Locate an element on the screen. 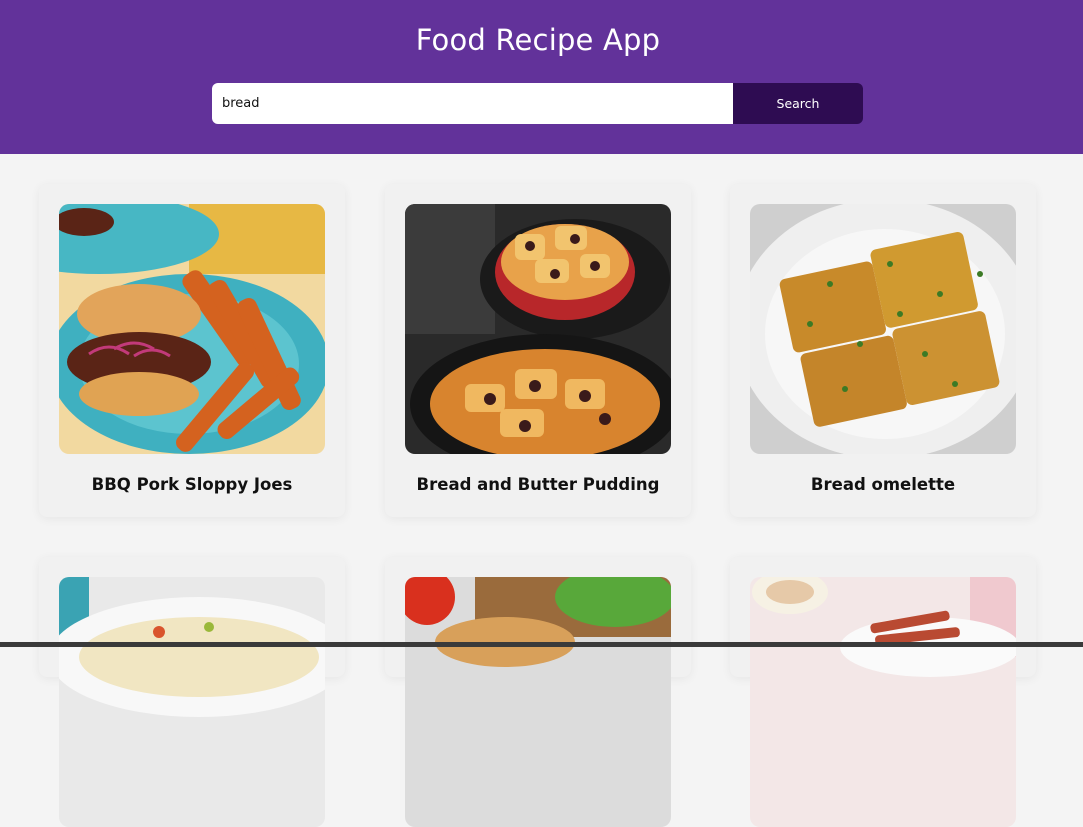 The height and width of the screenshot is (827, 1083). meal-card: Bread omelette is located at coordinates (883, 350).